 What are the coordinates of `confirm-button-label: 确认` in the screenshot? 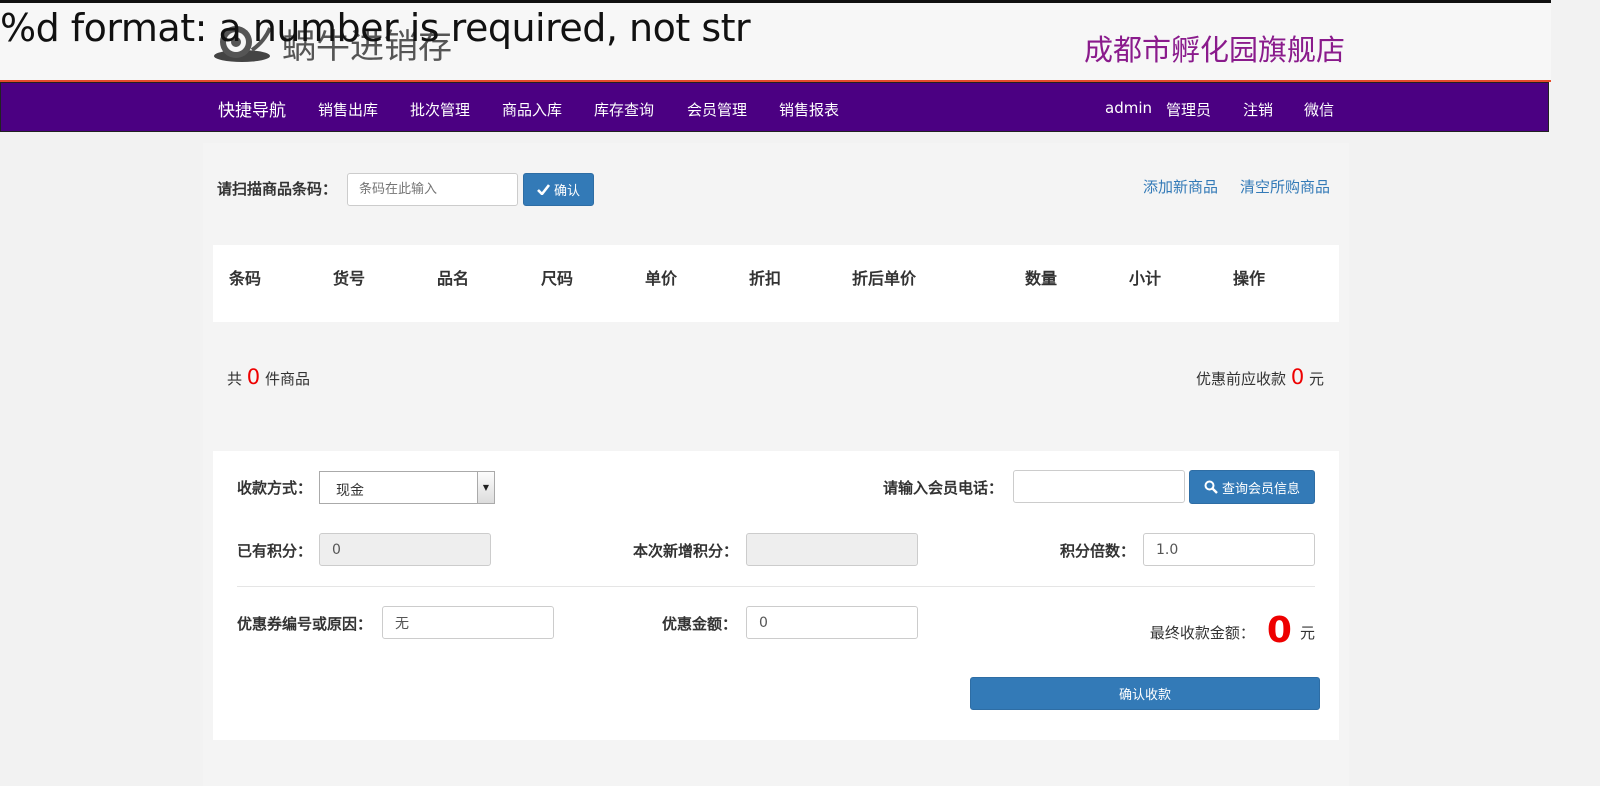 It's located at (566, 191).